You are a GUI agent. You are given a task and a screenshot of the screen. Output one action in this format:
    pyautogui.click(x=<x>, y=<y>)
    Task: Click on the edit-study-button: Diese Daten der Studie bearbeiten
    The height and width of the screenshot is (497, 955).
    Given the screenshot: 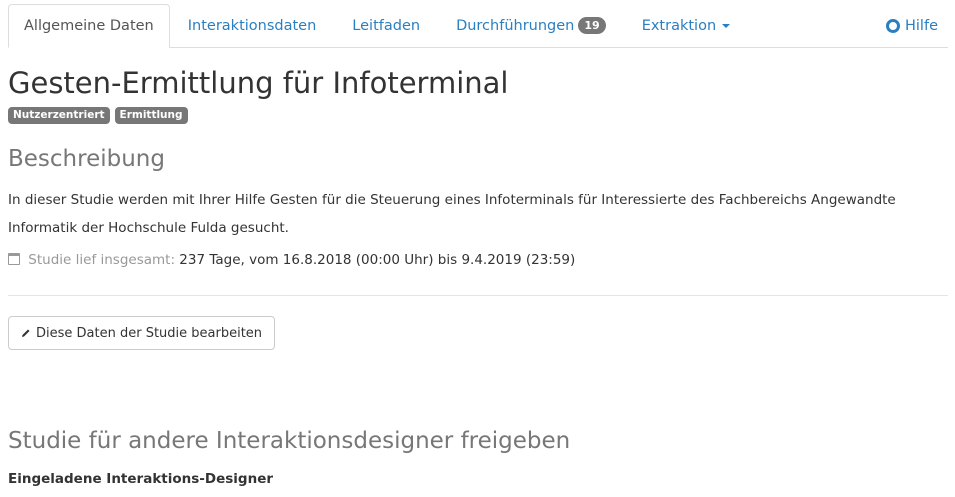 What is the action you would take?
    pyautogui.click(x=142, y=333)
    